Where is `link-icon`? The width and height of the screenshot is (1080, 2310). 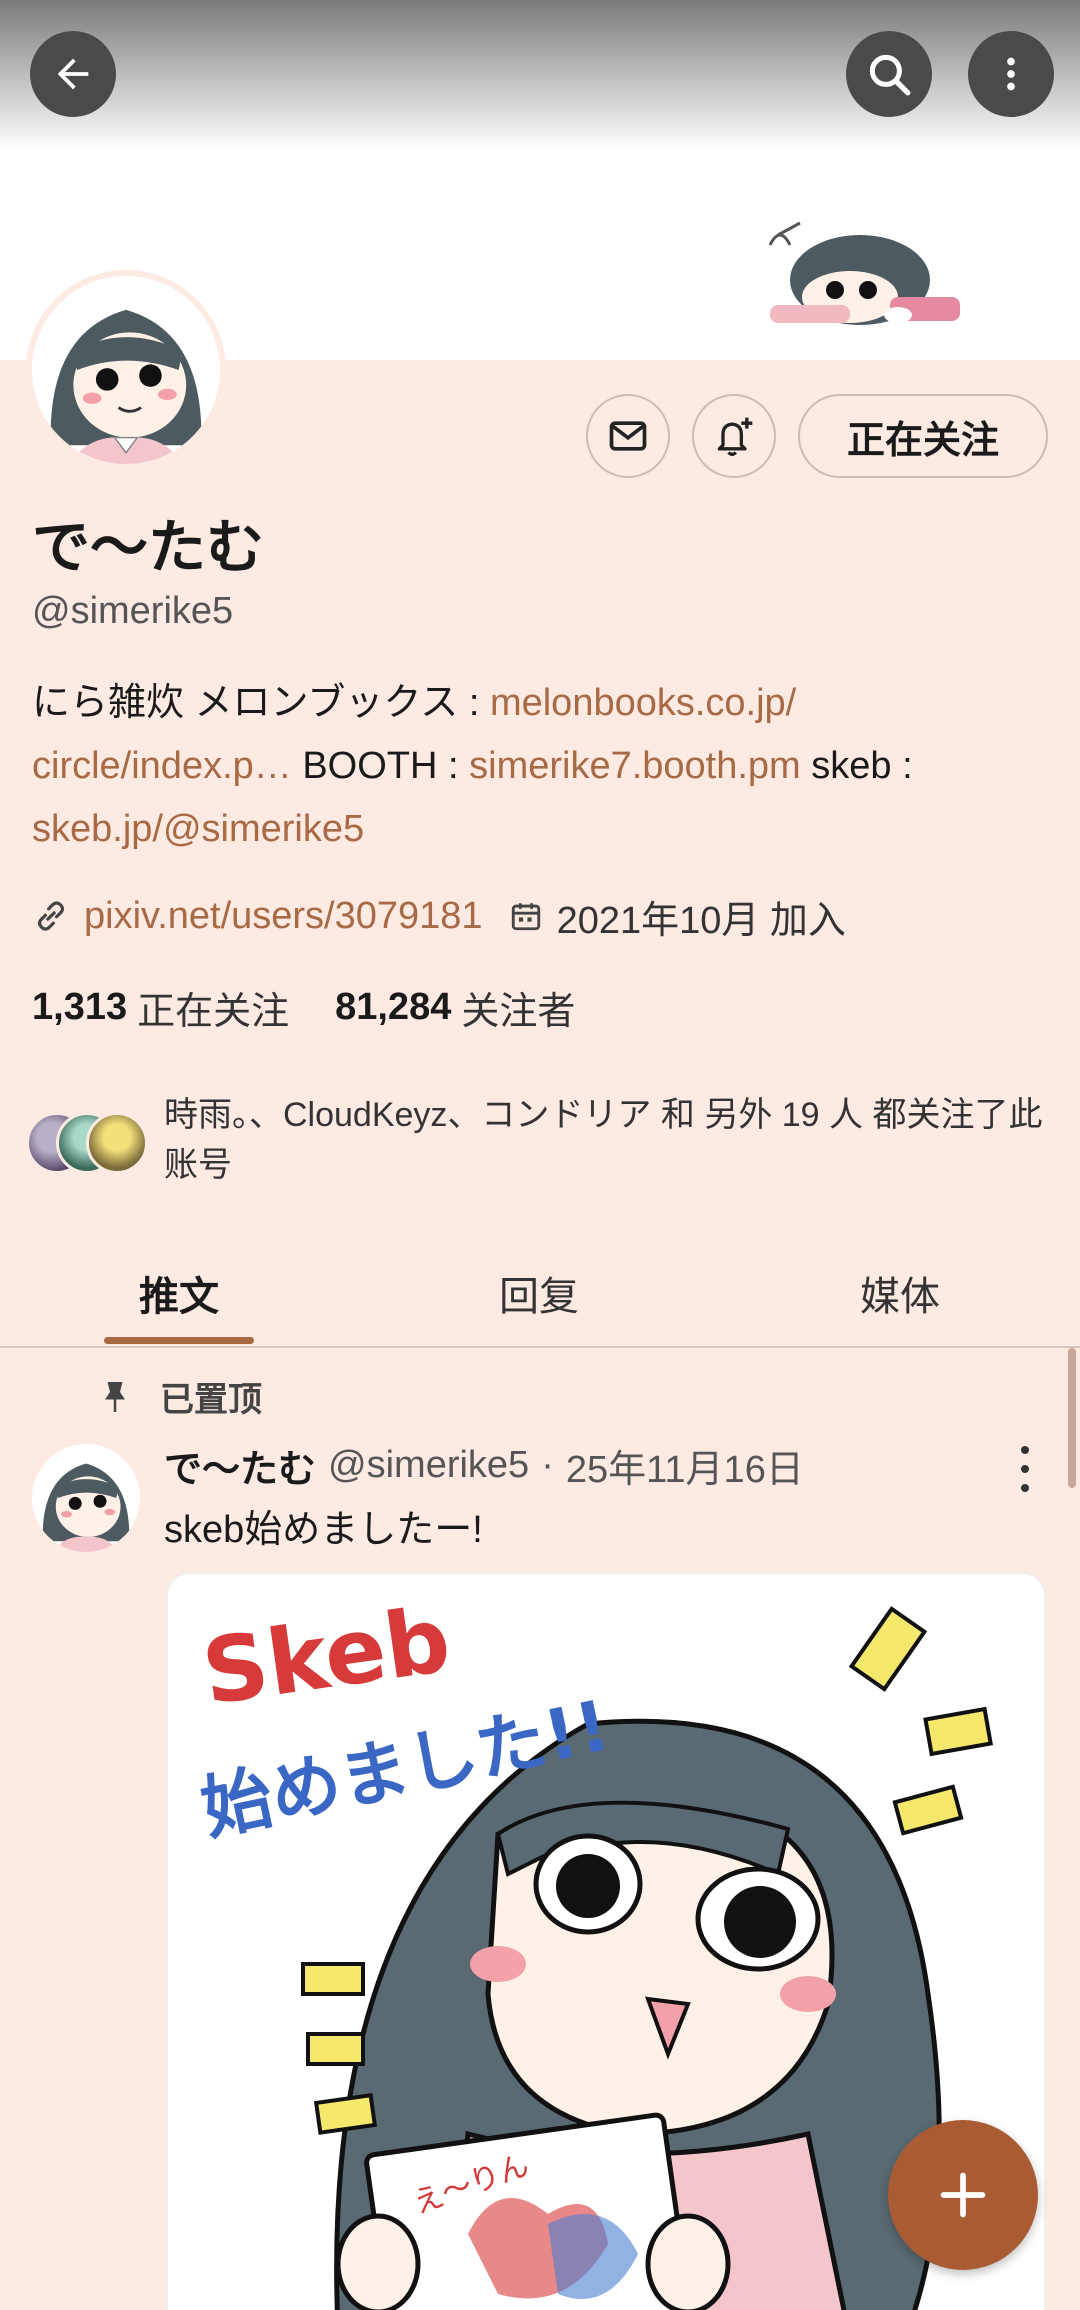
link-icon is located at coordinates (51, 916).